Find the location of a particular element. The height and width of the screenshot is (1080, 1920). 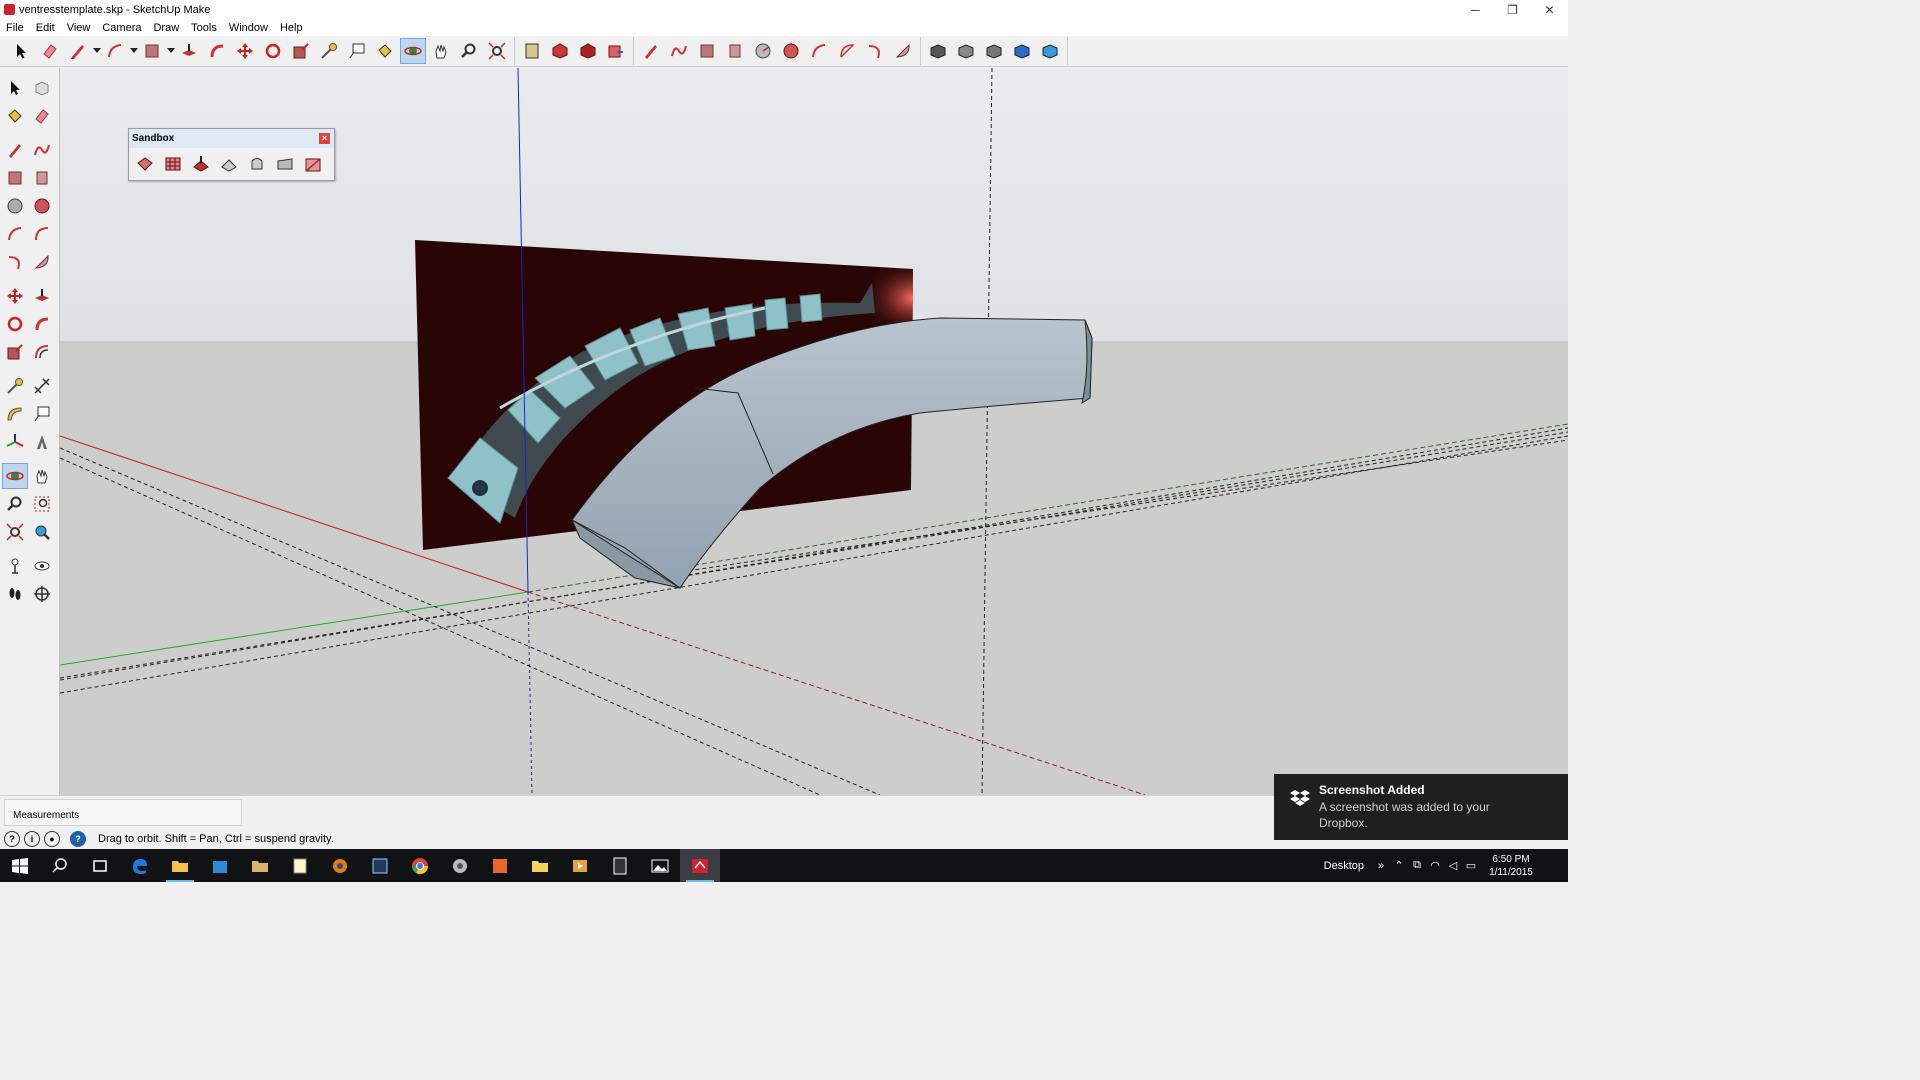

sandbox-stamp-button is located at coordinates (229, 164).